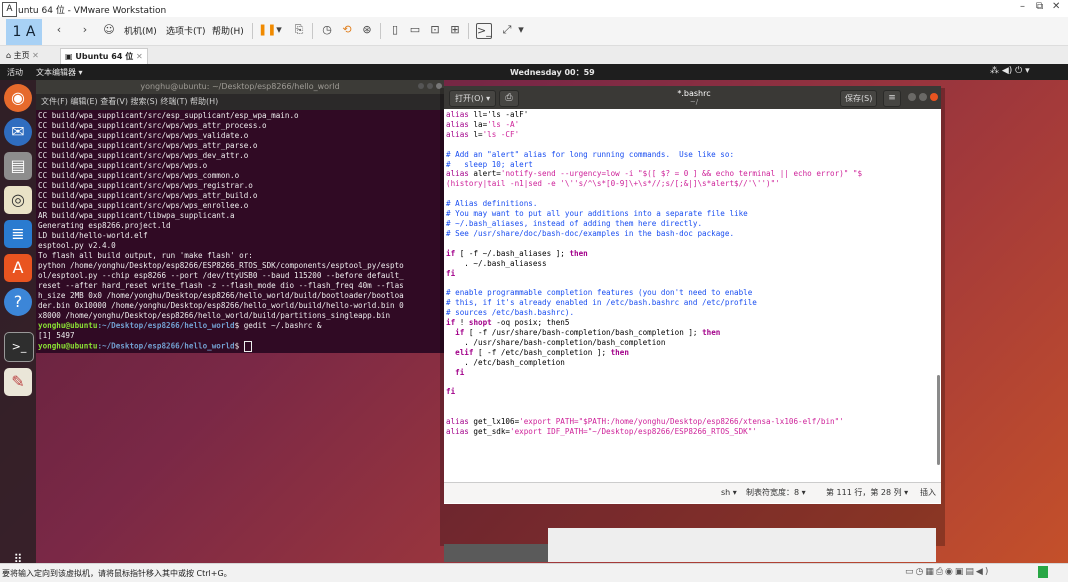  I want to click on system-status-menu: ⁂ ◀) ⏻ ▾, so click(1010, 71).